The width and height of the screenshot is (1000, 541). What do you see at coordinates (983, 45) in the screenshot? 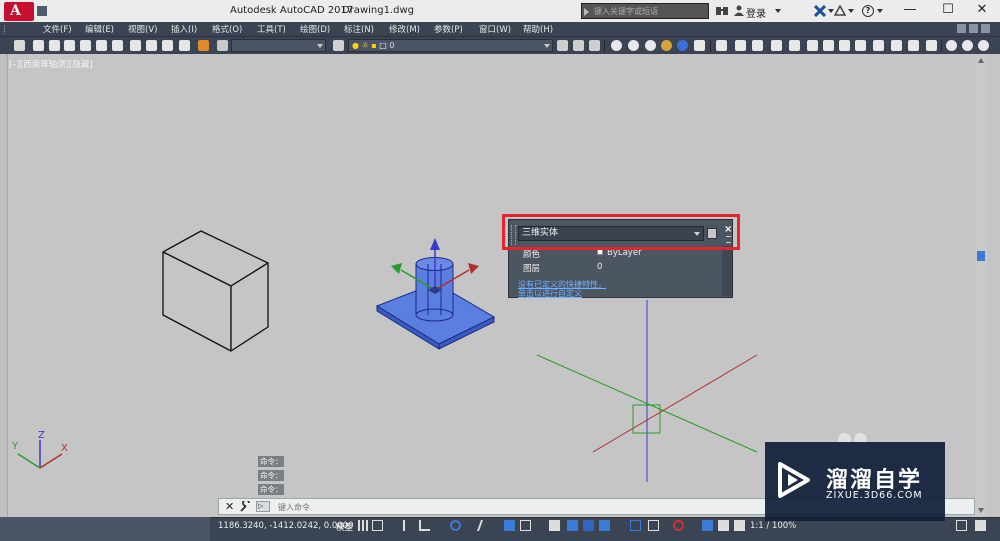
I see `dim-inspect-icon` at bounding box center [983, 45].